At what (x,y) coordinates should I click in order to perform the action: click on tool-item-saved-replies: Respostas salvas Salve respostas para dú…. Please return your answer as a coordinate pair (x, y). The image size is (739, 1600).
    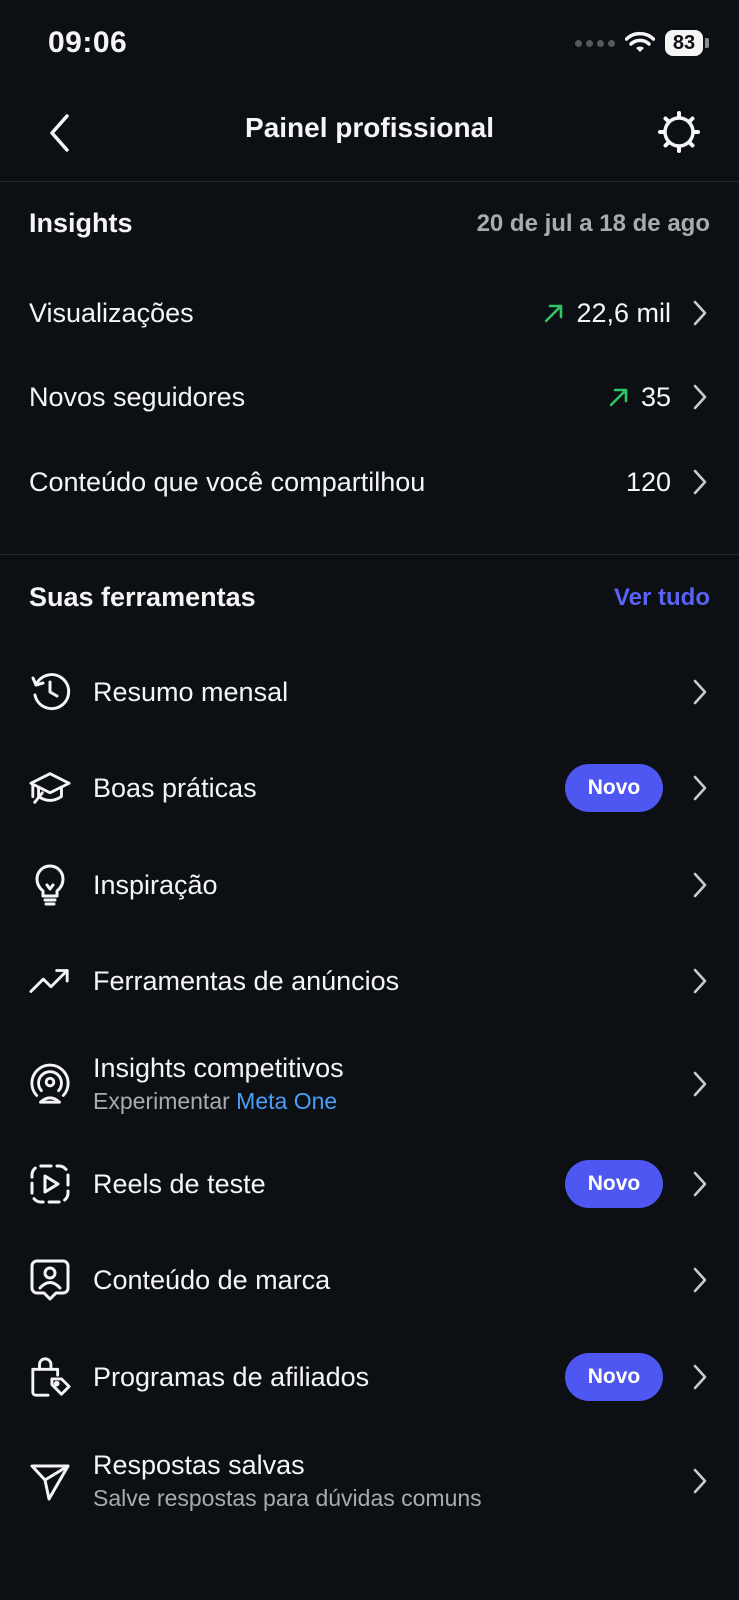
    Looking at the image, I should click on (369, 1481).